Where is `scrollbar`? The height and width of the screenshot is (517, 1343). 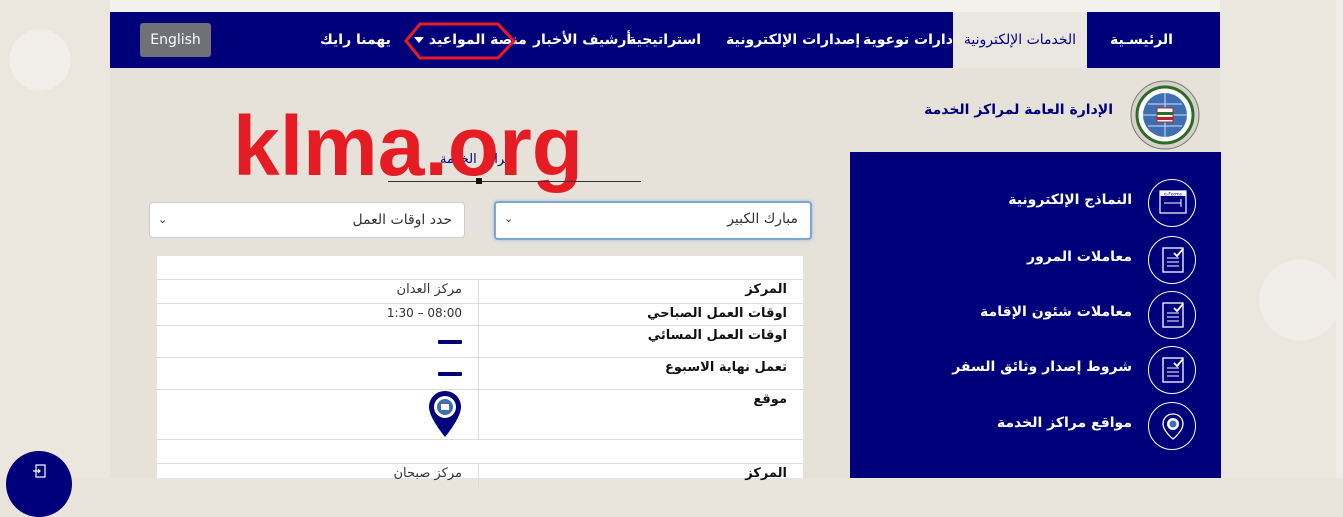 scrollbar is located at coordinates (1339, 239).